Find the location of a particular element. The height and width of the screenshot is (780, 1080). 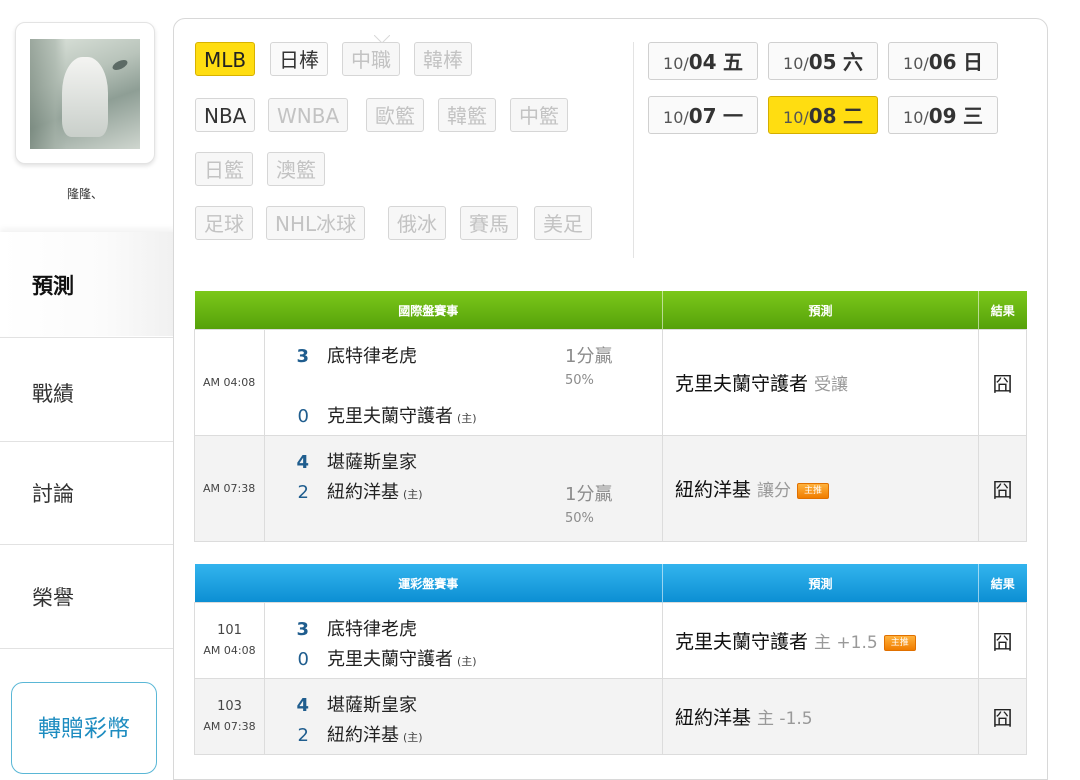

nav-item-record: 戰績 is located at coordinates (88, 389).